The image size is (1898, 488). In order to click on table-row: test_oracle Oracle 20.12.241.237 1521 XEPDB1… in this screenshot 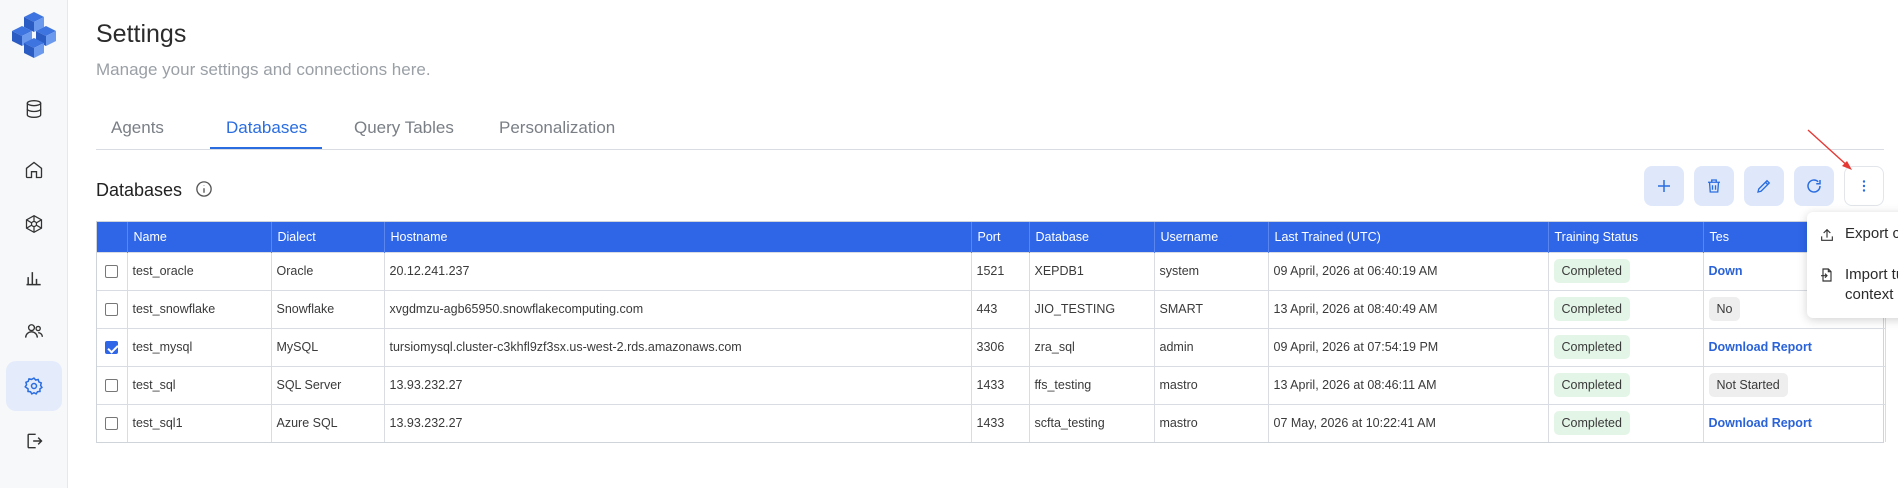, I will do `click(991, 270)`.